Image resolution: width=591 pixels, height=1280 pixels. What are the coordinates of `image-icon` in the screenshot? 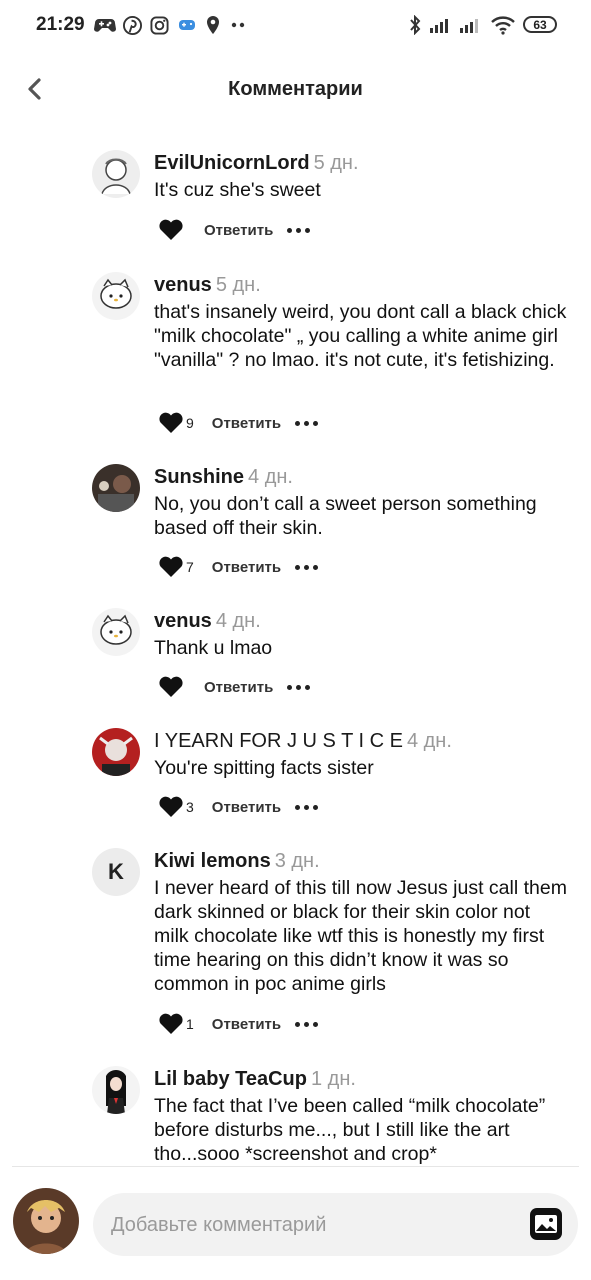 It's located at (546, 1224).